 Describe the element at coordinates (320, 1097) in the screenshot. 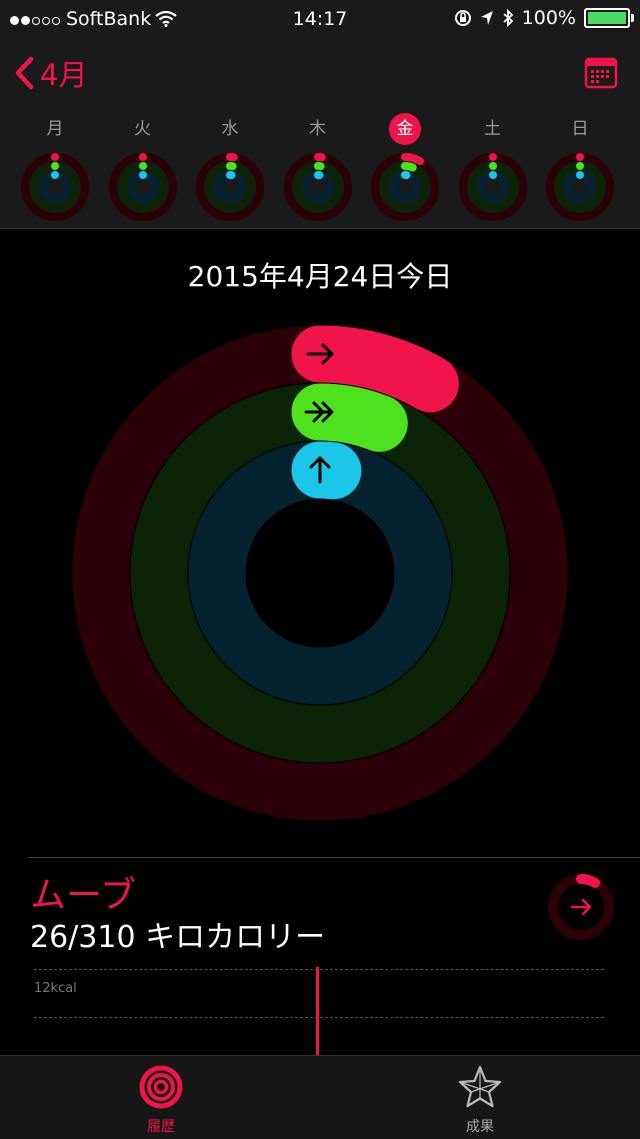

I see `tab-bar: 履歴 成果` at that location.